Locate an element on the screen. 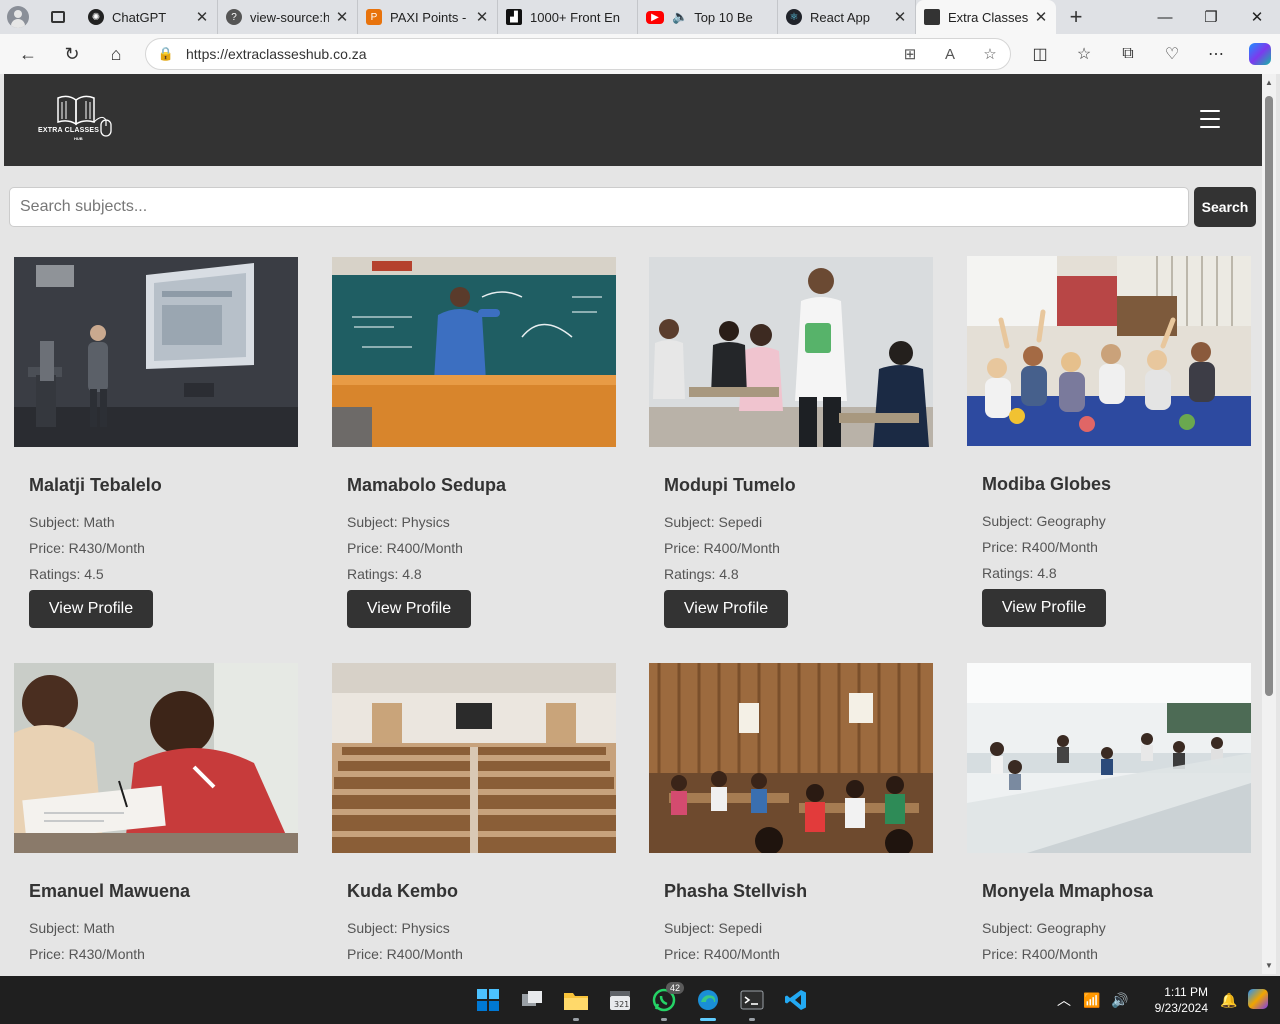 This screenshot has height=1024, width=1280. scroll-up-arrow-icon: ▲ is located at coordinates (1269, 82).